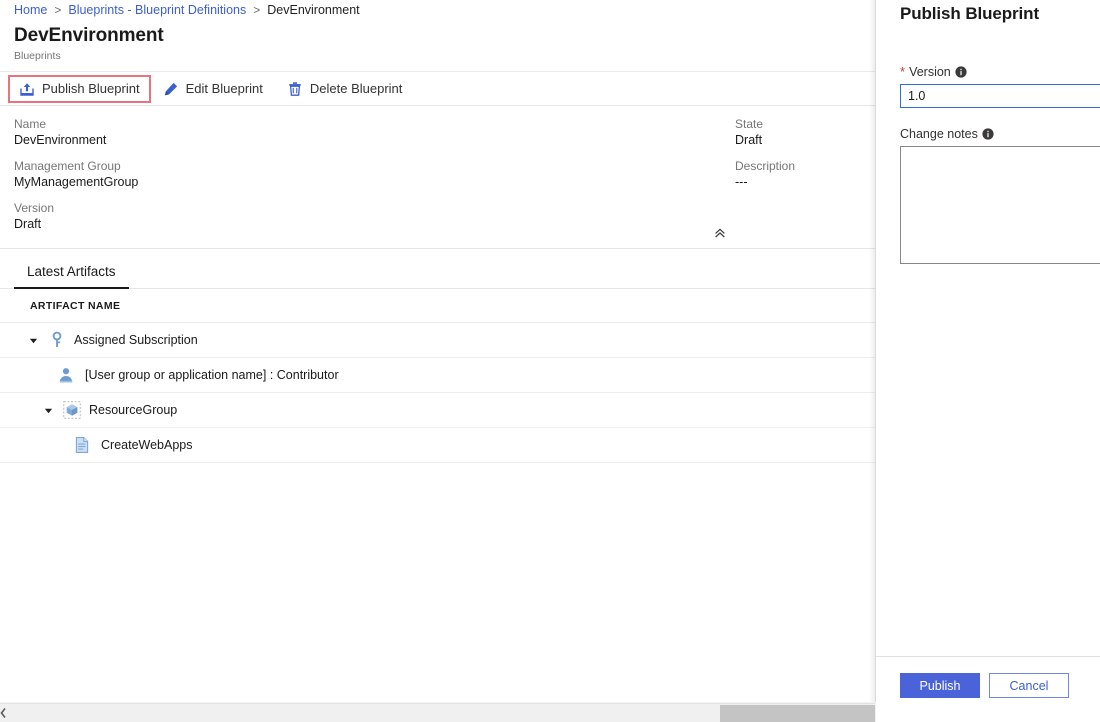 The image size is (1100, 722). Describe the element at coordinates (30, 124) in the screenshot. I see `property-label: Name` at that location.